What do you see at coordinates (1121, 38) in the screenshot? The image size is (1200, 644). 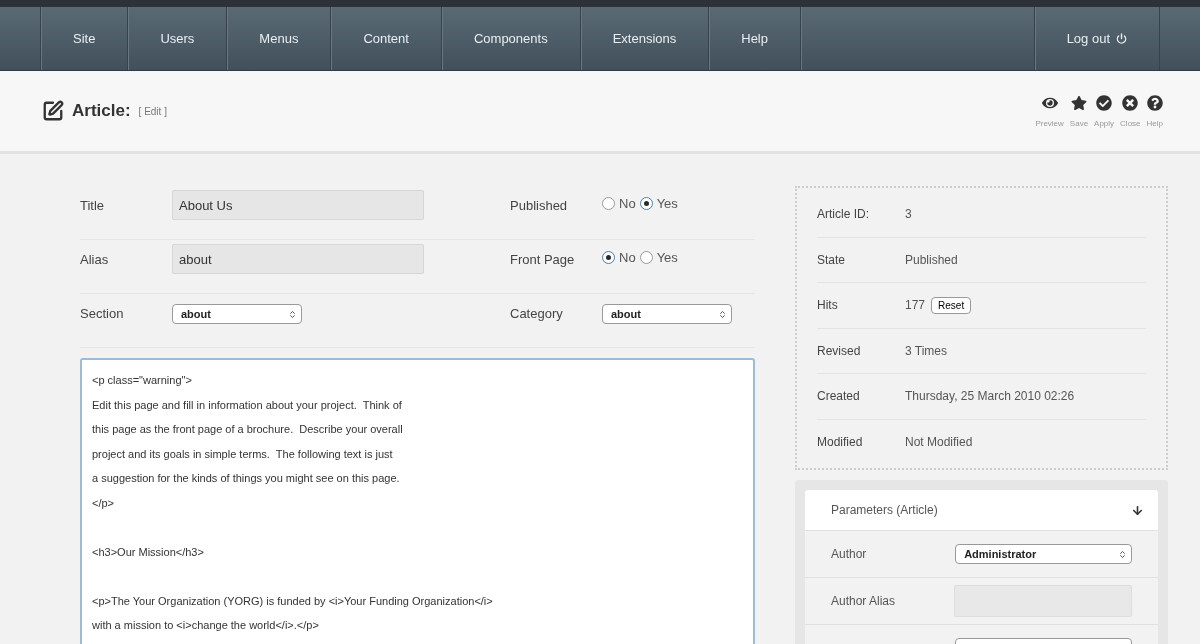 I see `power-icon` at bounding box center [1121, 38].